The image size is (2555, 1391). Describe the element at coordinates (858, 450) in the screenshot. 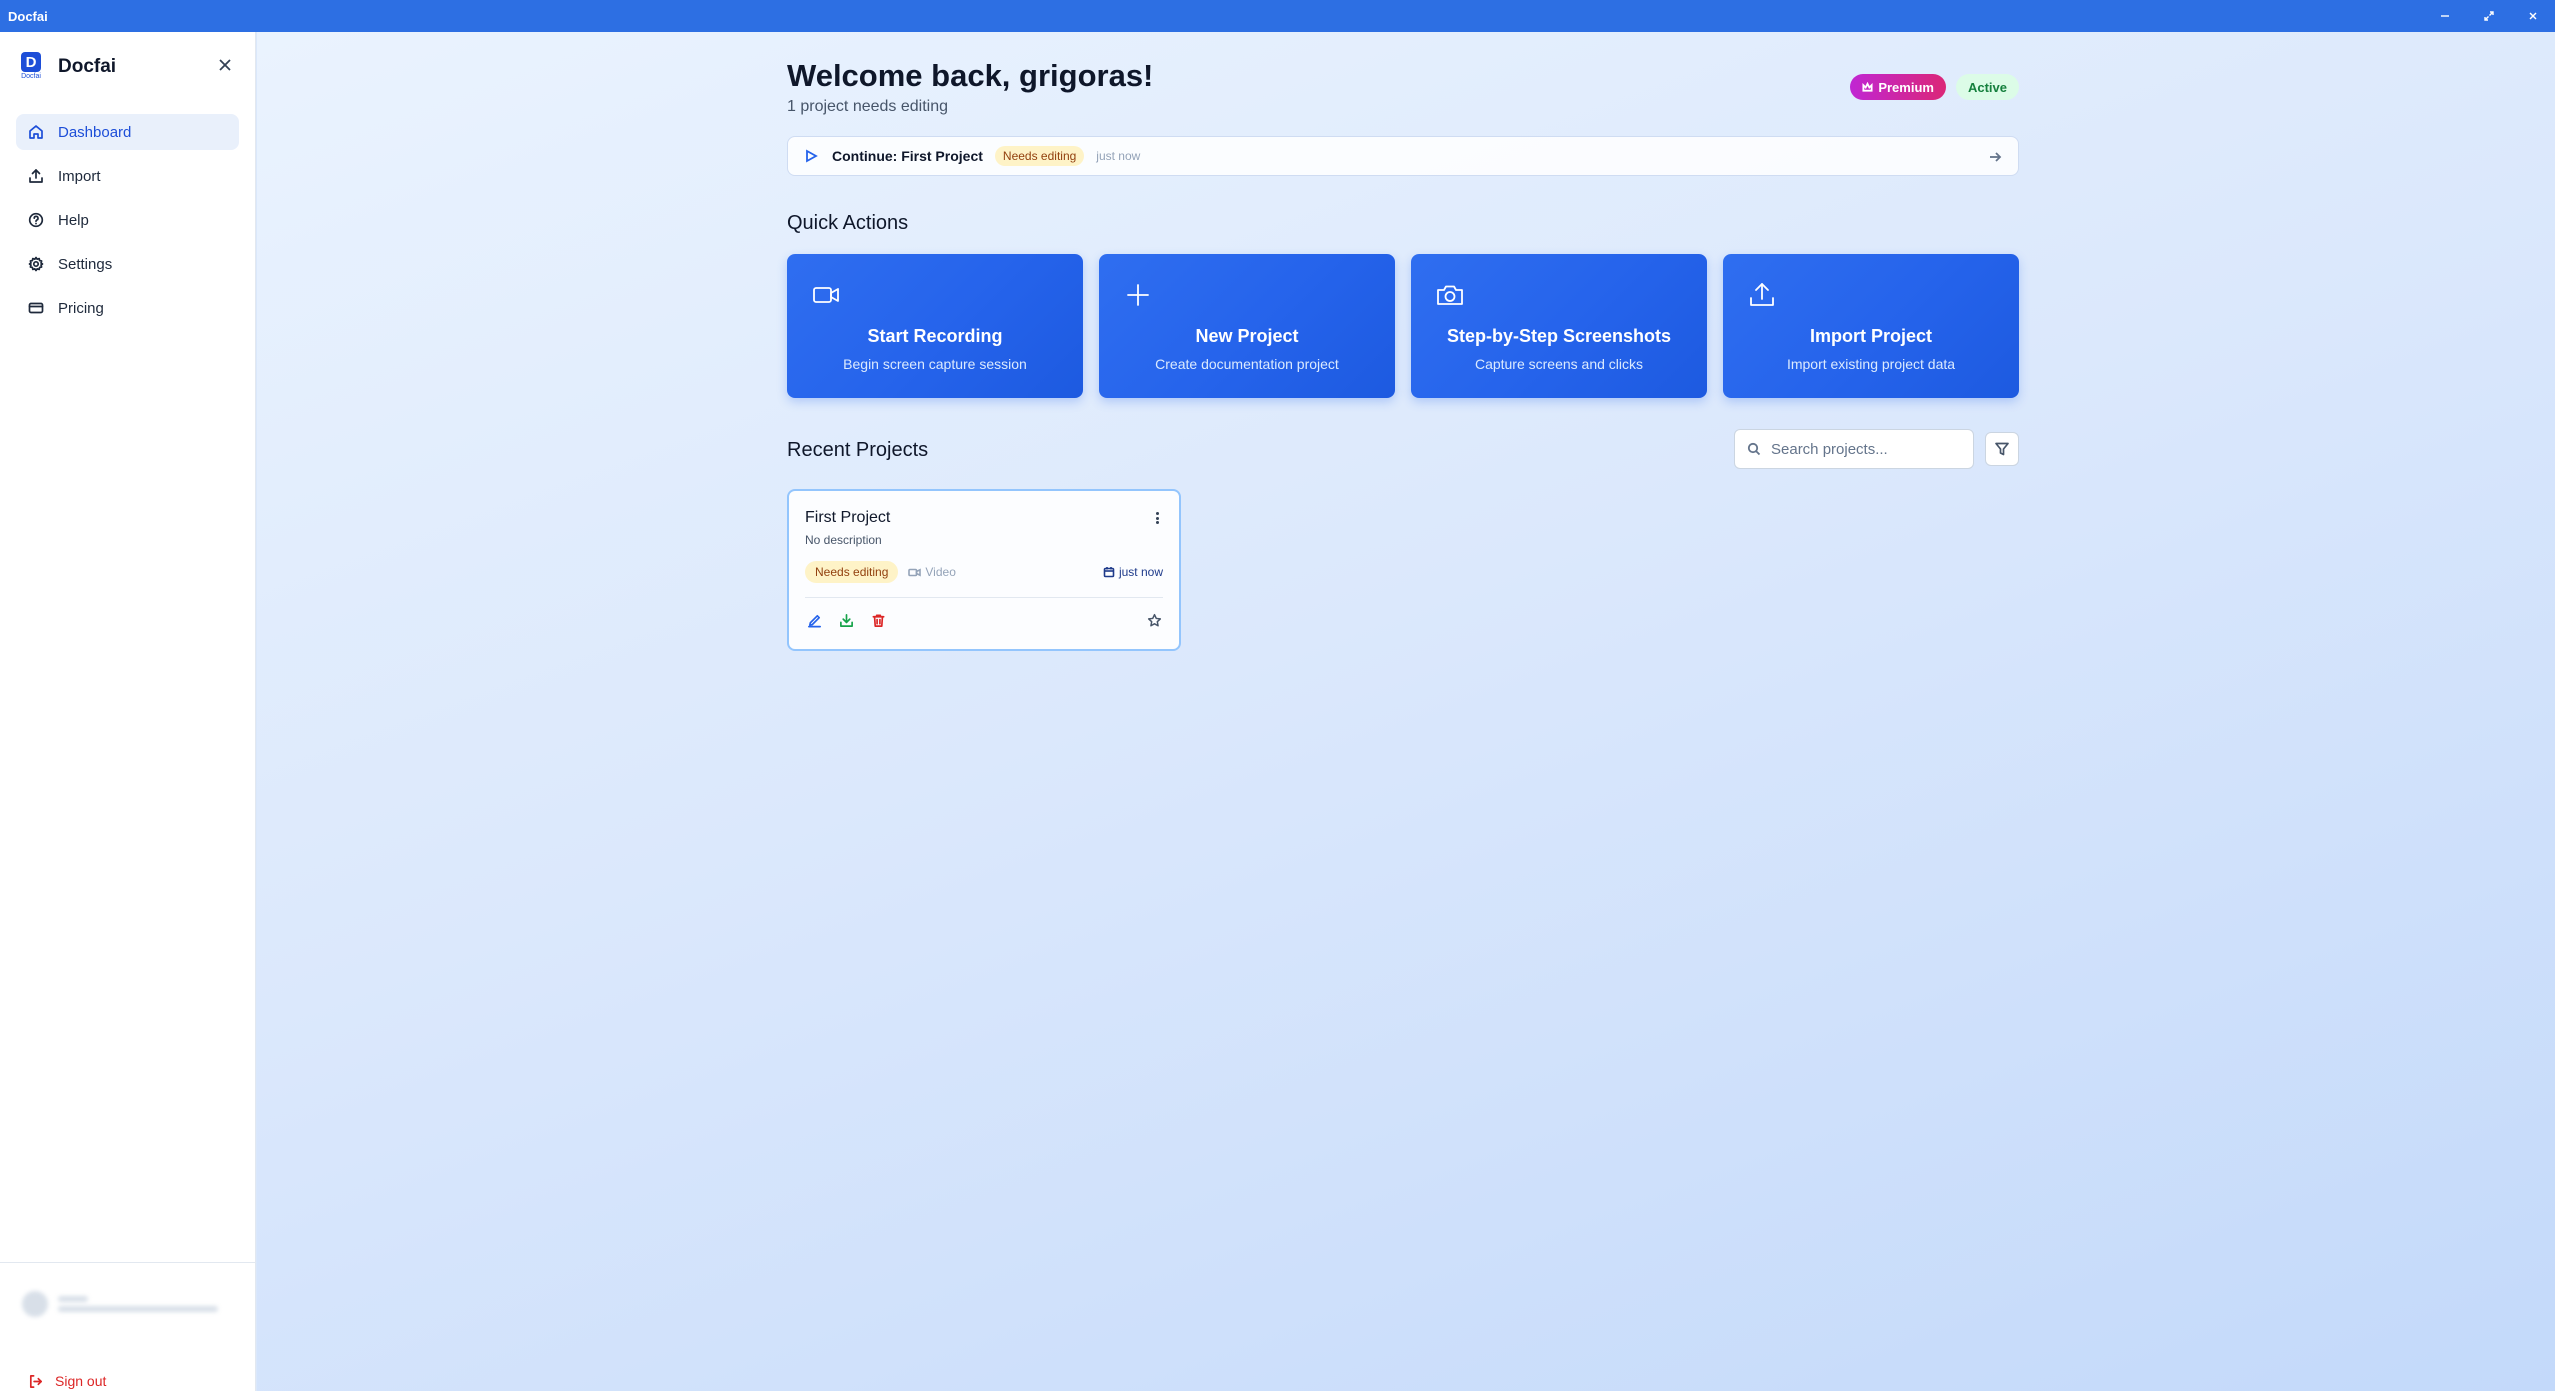

I see `recent-projects-title: Recent Projects` at that location.